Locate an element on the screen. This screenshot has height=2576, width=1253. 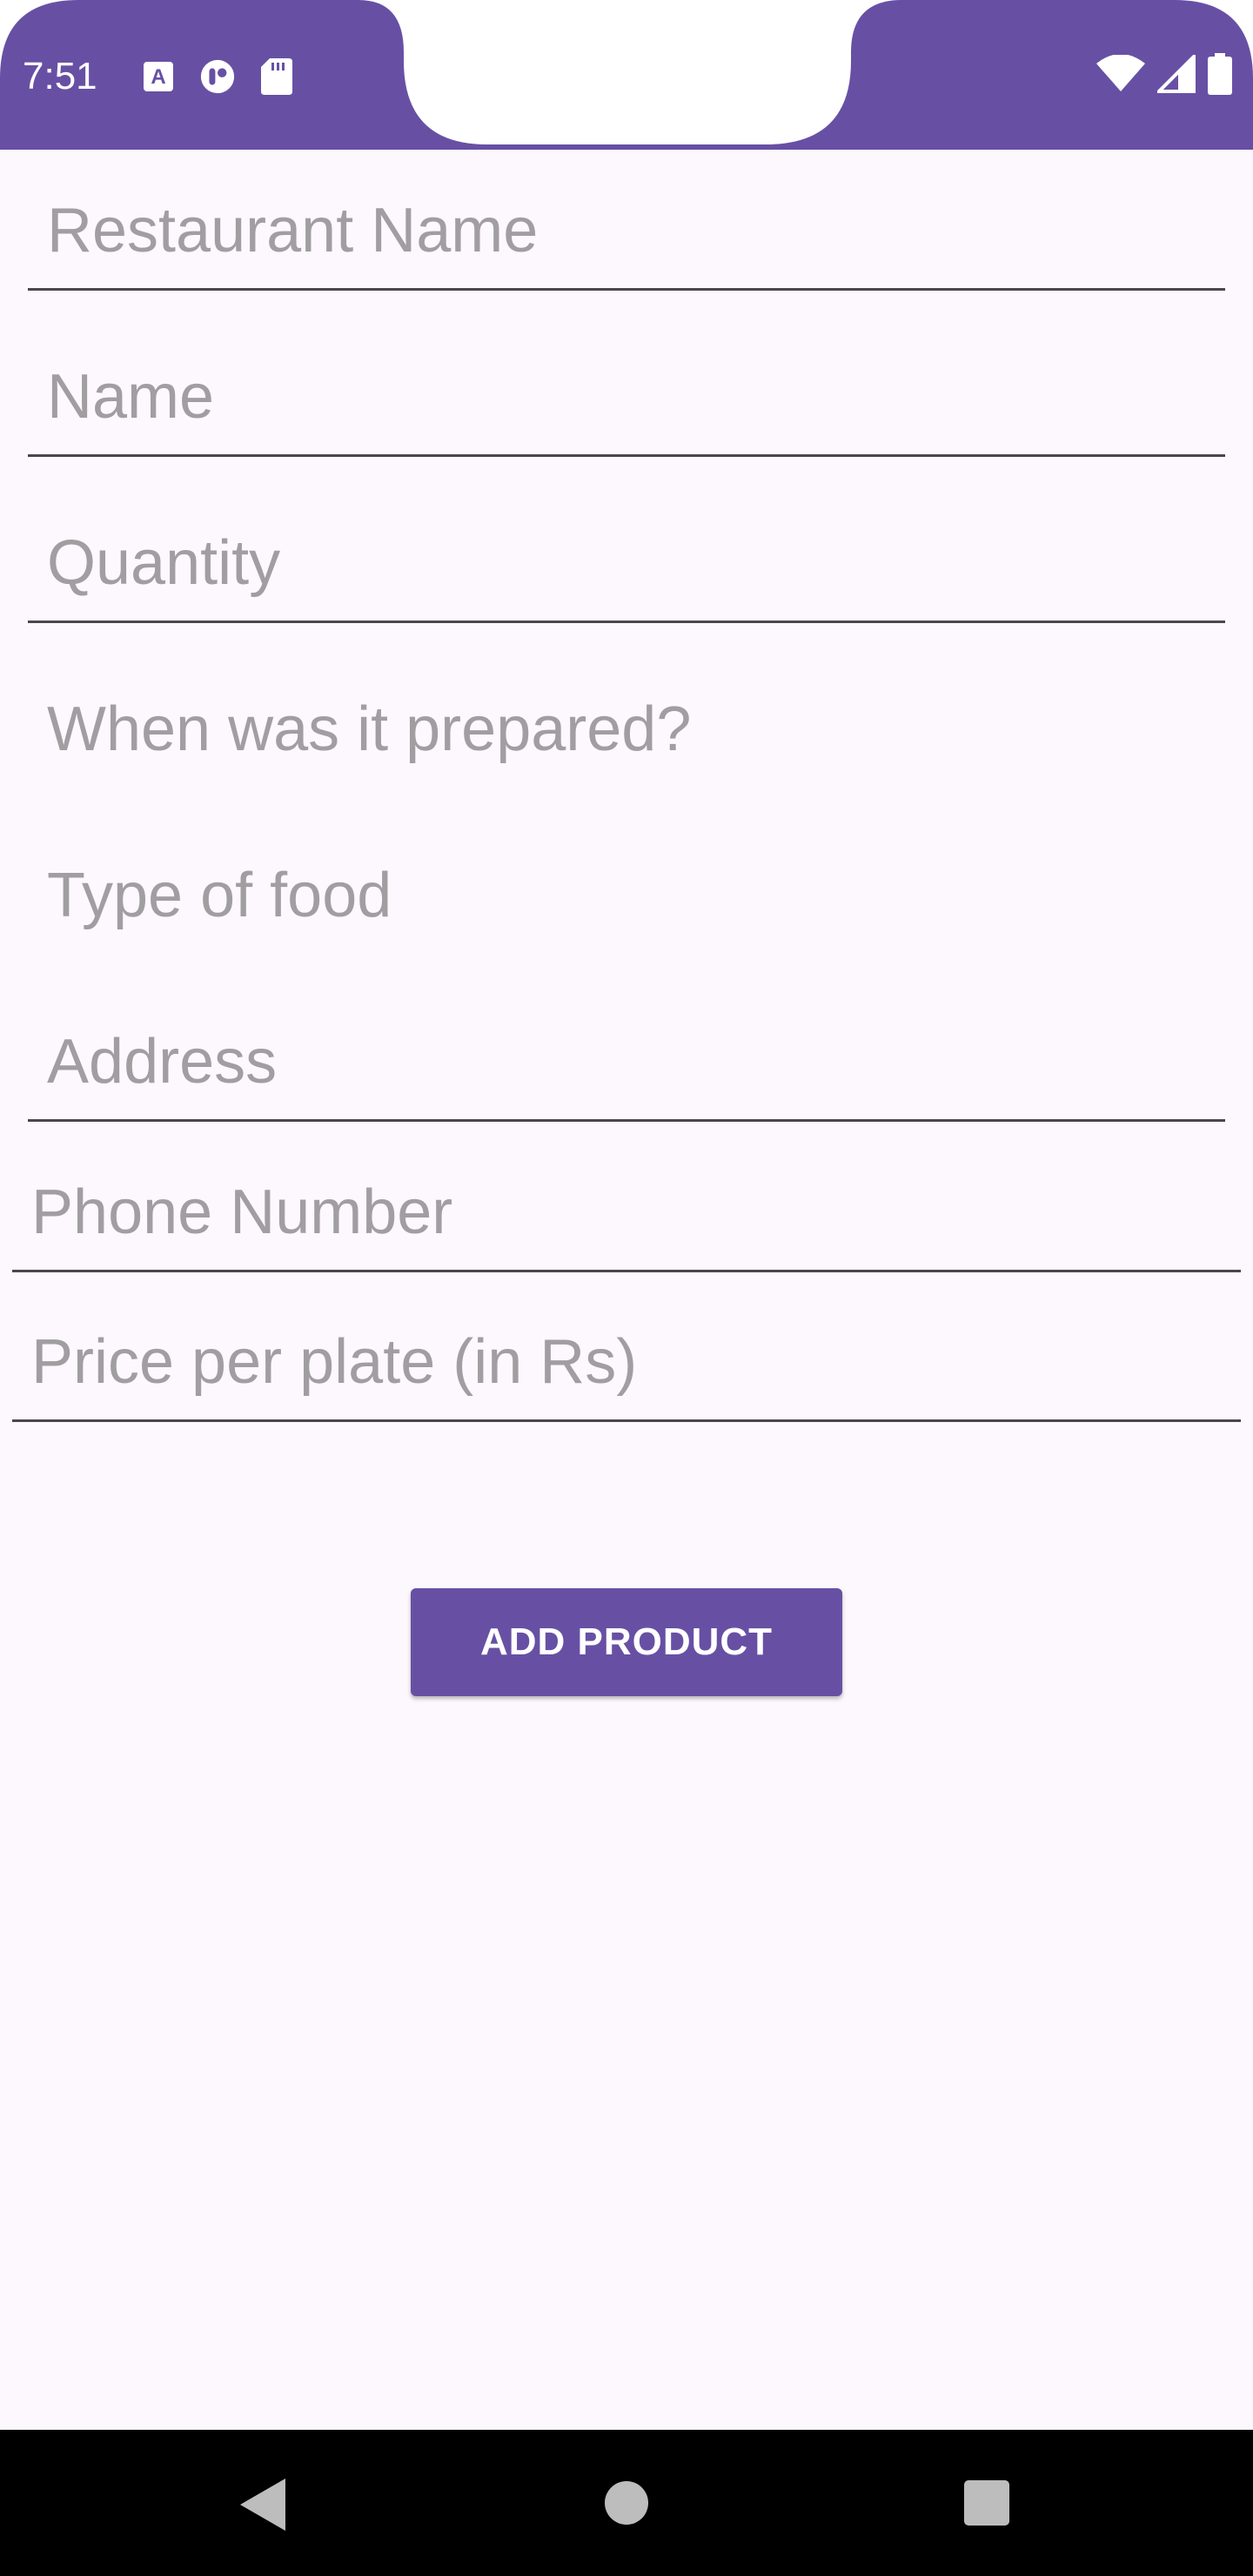
price-placeholder: Price per plate (in Rs) is located at coordinates (334, 1362).